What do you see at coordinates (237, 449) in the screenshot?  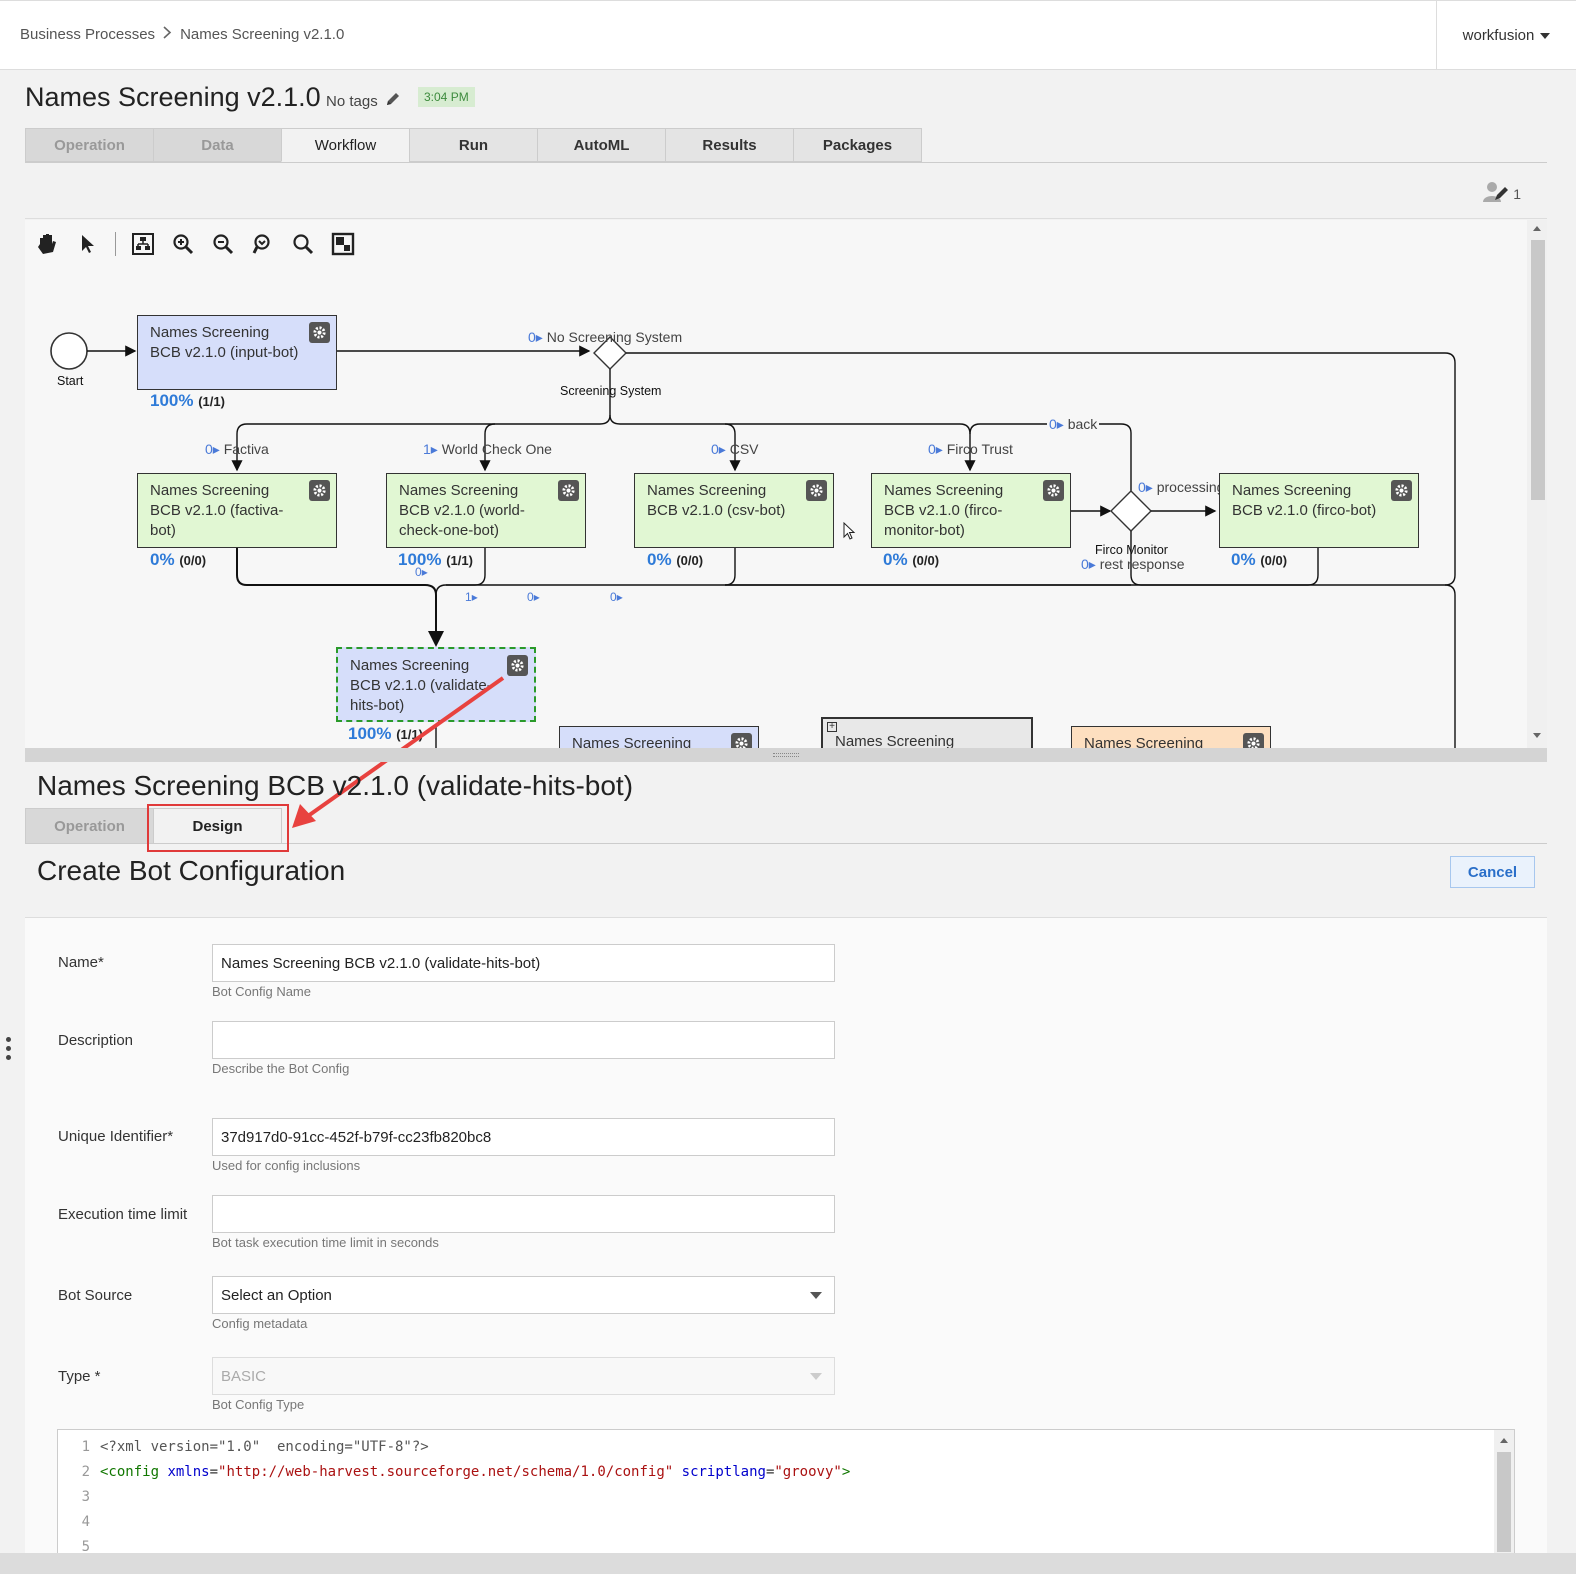 I see `flow-factiva: 0▸ Factiva` at bounding box center [237, 449].